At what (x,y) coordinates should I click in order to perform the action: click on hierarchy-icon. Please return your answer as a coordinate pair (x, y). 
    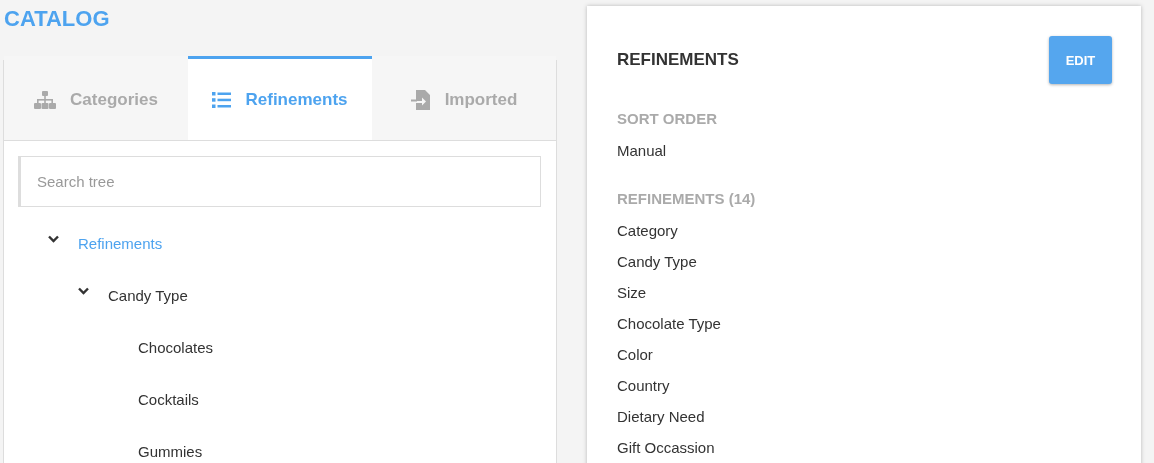
    Looking at the image, I should click on (45, 99).